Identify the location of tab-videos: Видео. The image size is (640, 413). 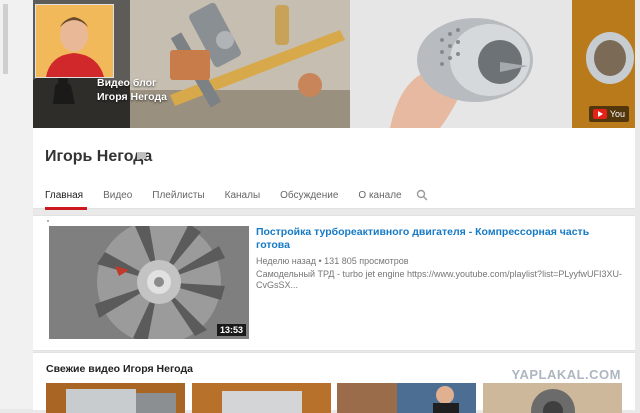
(117, 195).